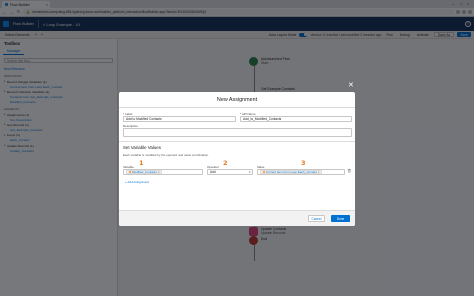 This screenshot has width=474, height=296. I want to click on section-divider, so click(237, 141).